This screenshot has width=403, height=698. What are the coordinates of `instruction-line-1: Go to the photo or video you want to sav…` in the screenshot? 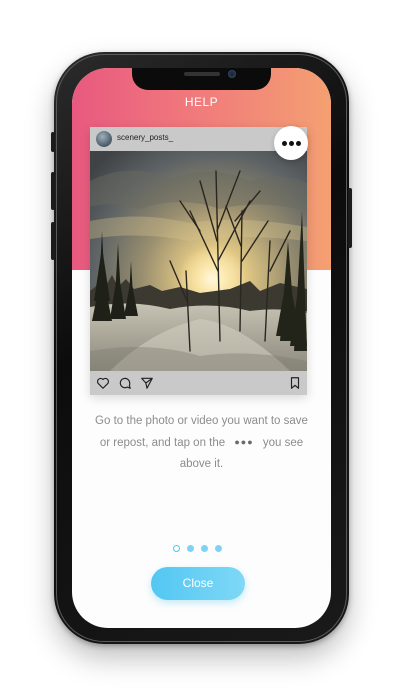 It's located at (201, 421).